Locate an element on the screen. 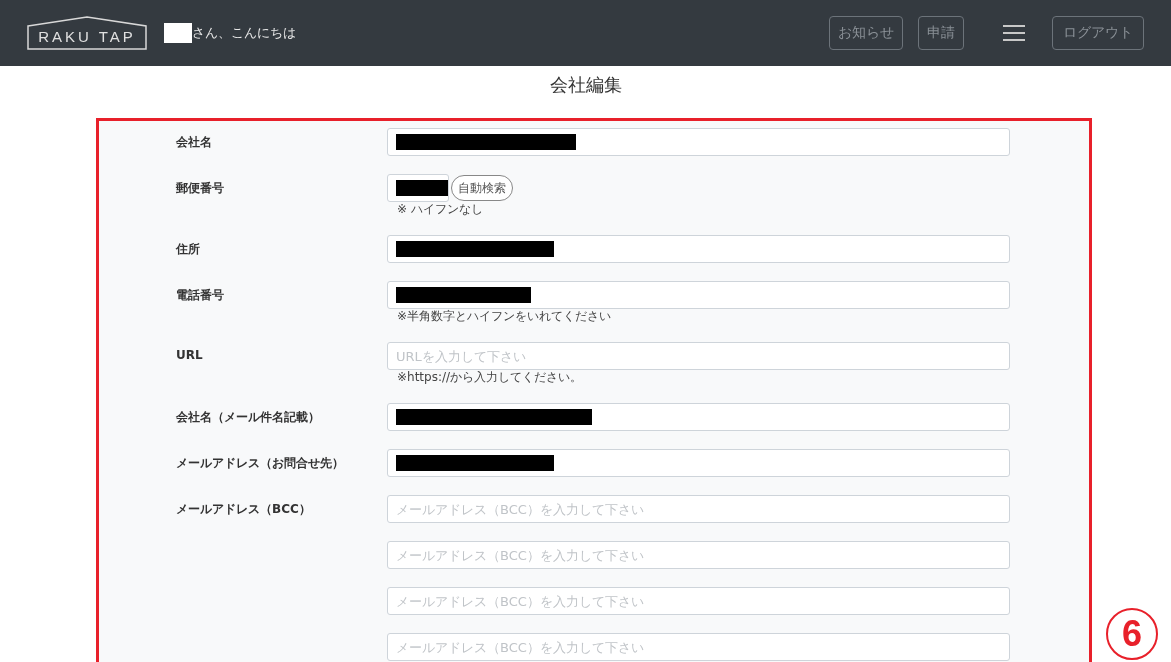 The image size is (1171, 662). field-label: 郵便番号 is located at coordinates (200, 188).